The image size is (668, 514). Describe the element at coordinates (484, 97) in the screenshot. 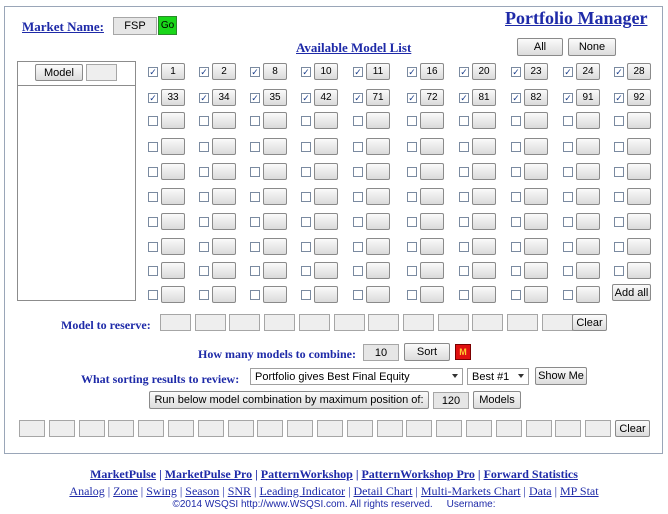

I see `model-slot-button: 81` at that location.